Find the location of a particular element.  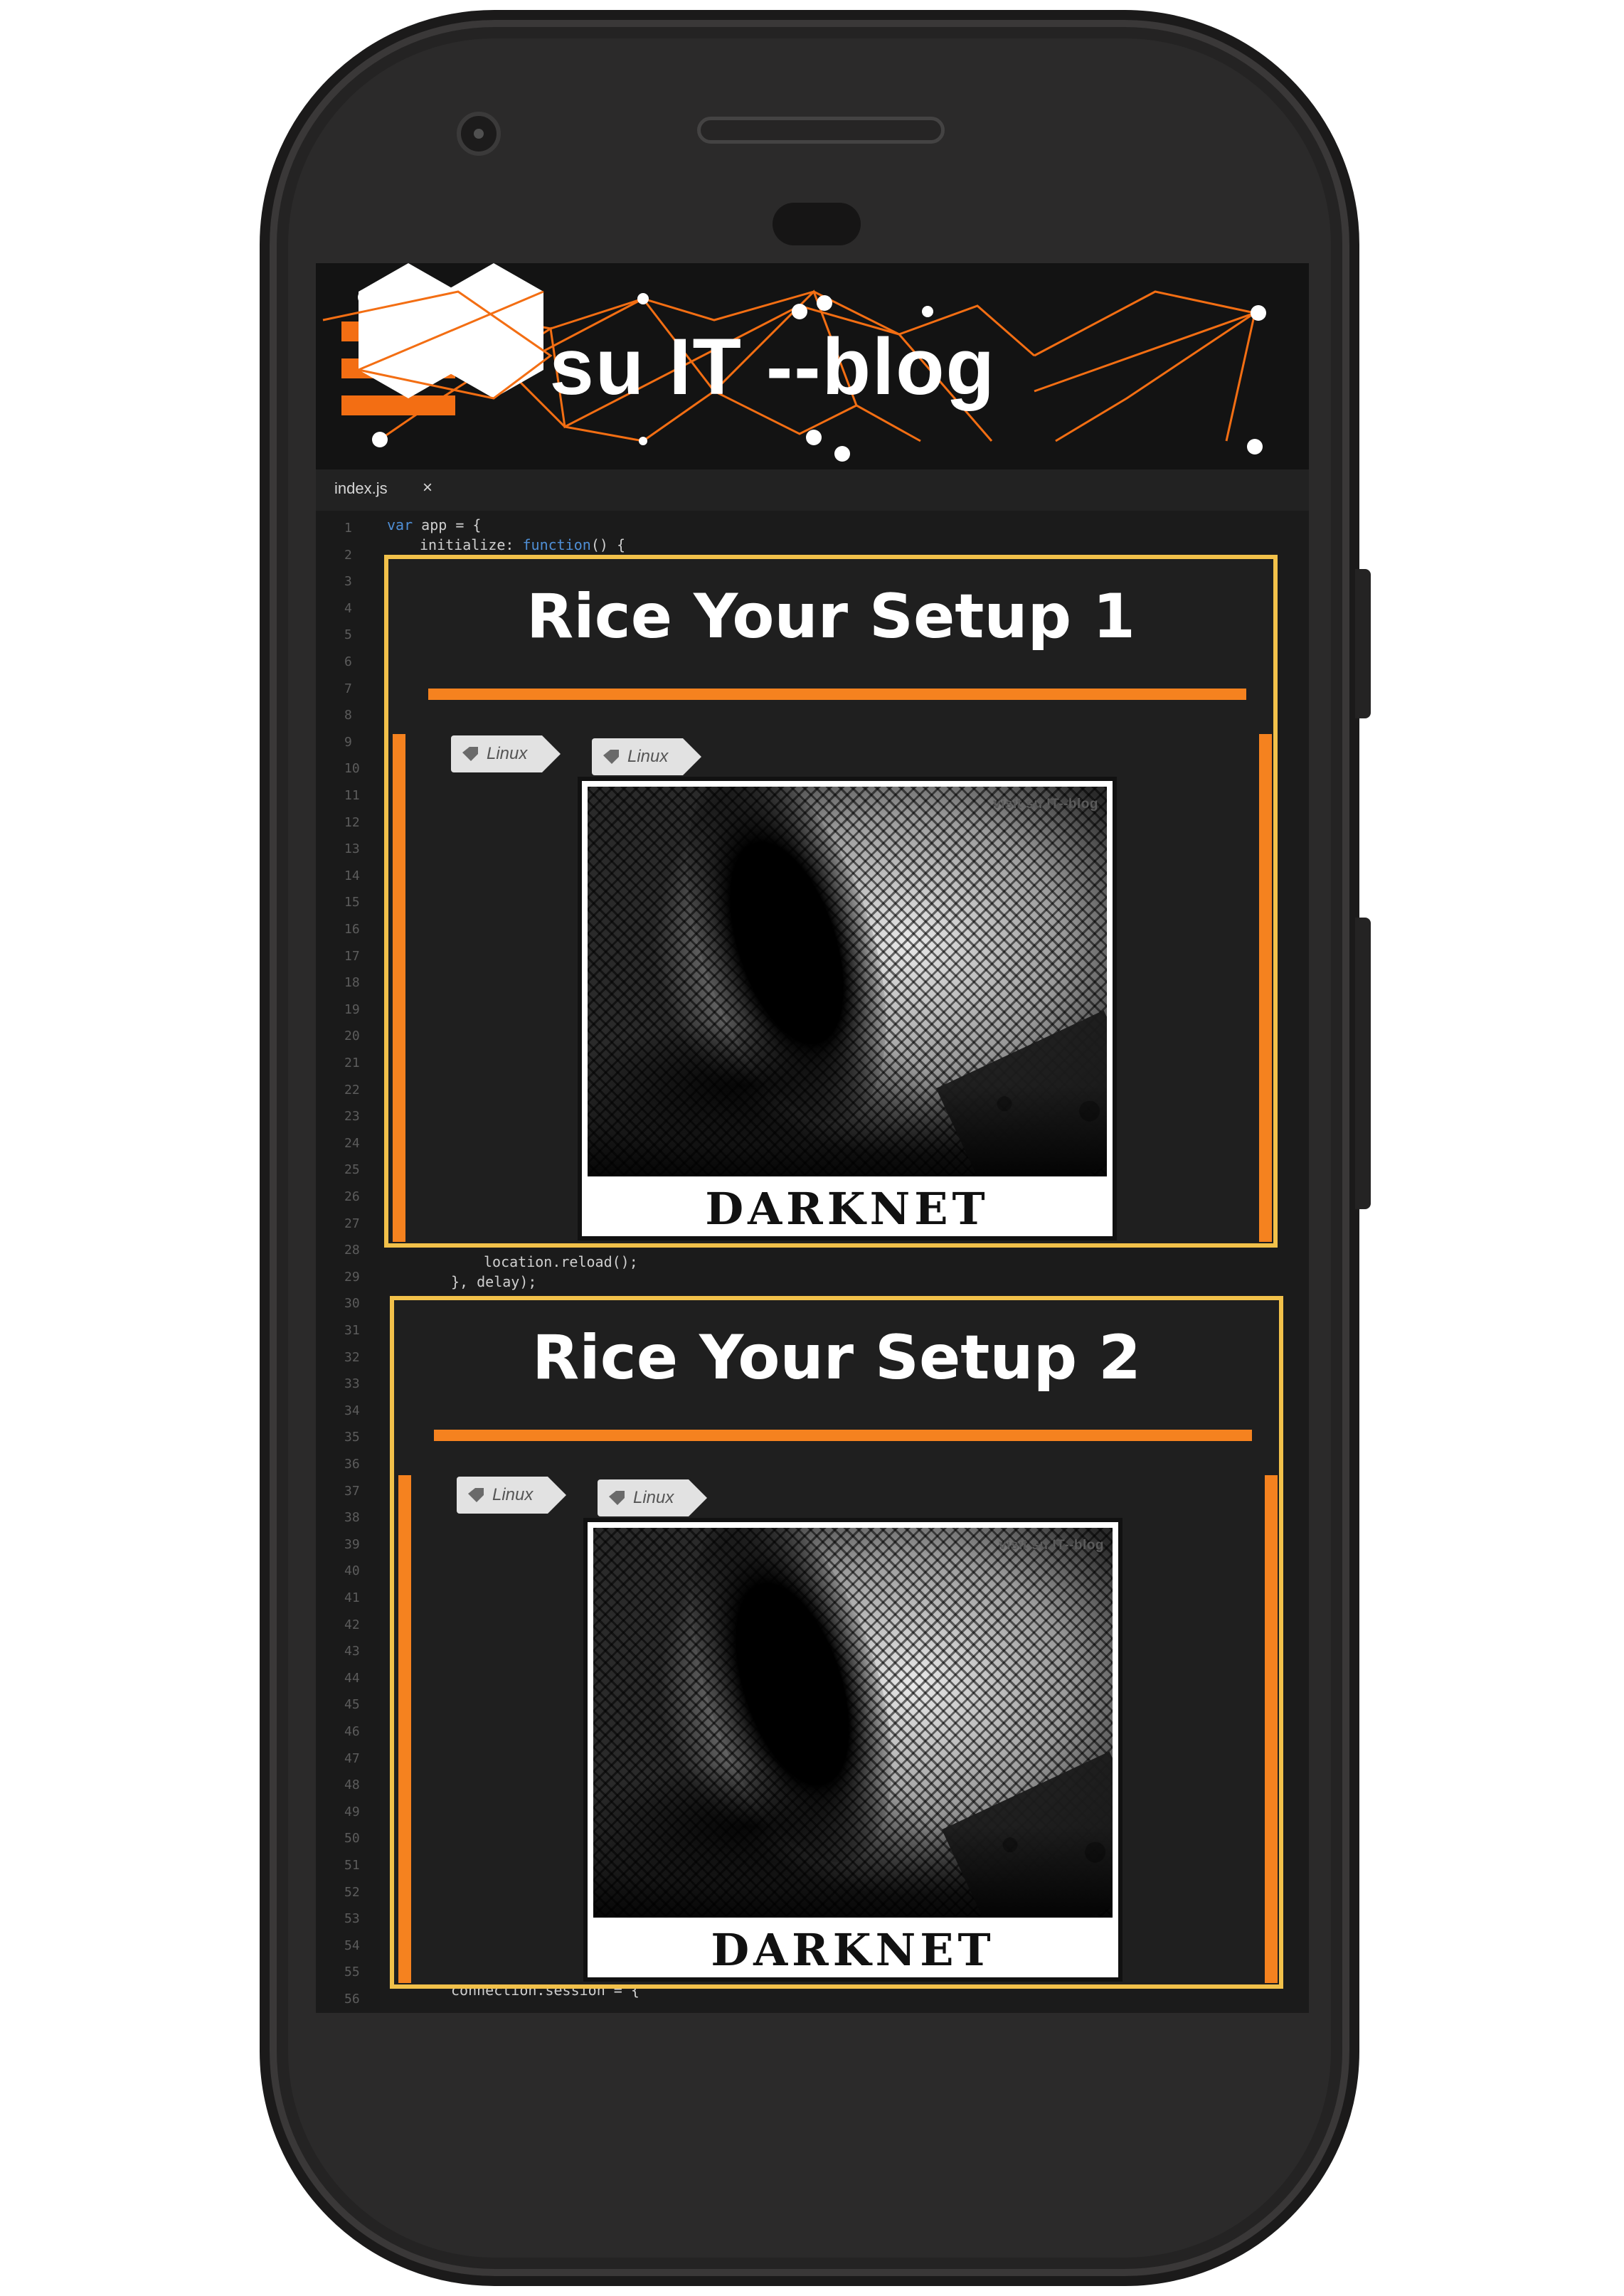

line-number: 39 is located at coordinates (352, 1544).